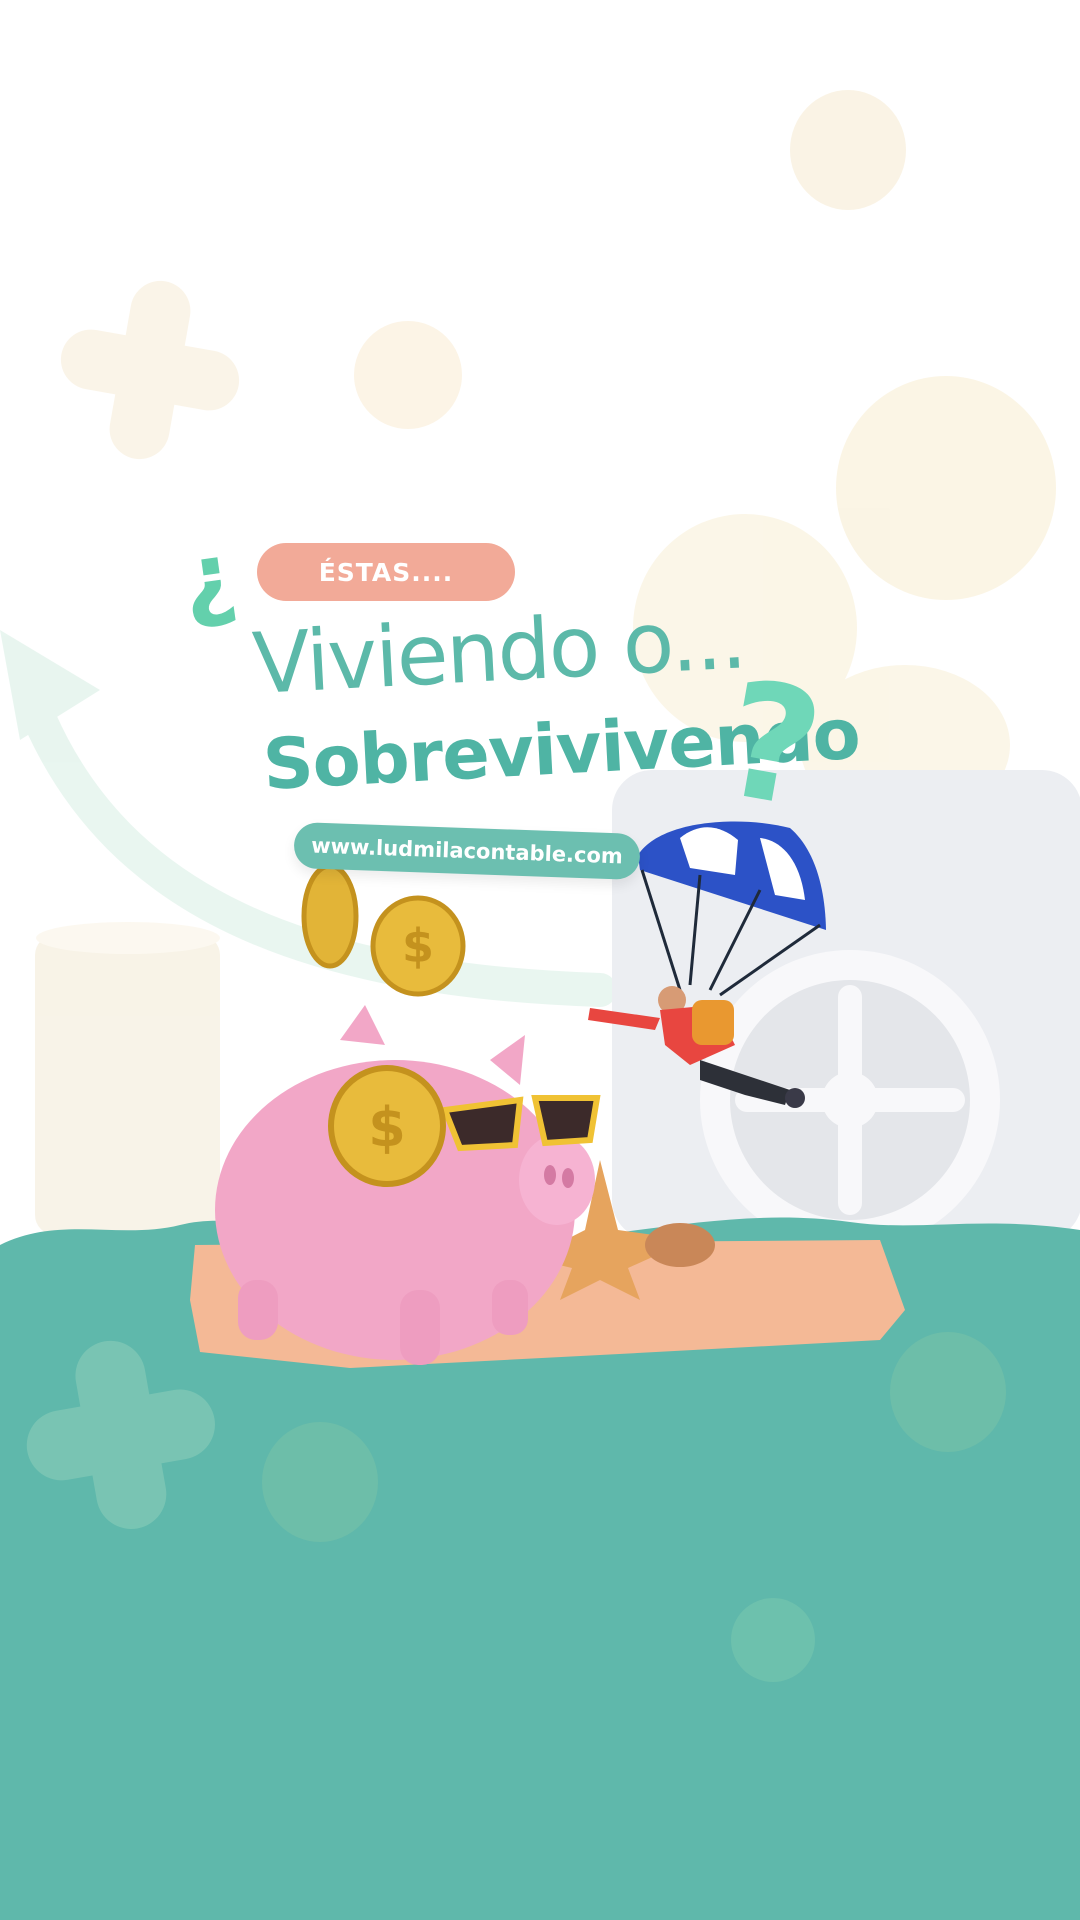 Image resolution: width=1080 pixels, height=1920 pixels. What do you see at coordinates (127, 1078) in the screenshot?
I see `coin-stack` at bounding box center [127, 1078].